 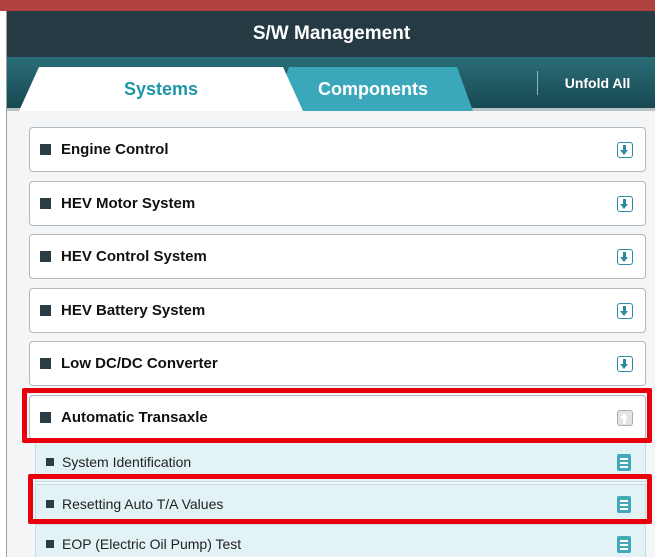 I want to click on subitem-label: EOP (Electric Oil Pump) Test, so click(x=152, y=544).